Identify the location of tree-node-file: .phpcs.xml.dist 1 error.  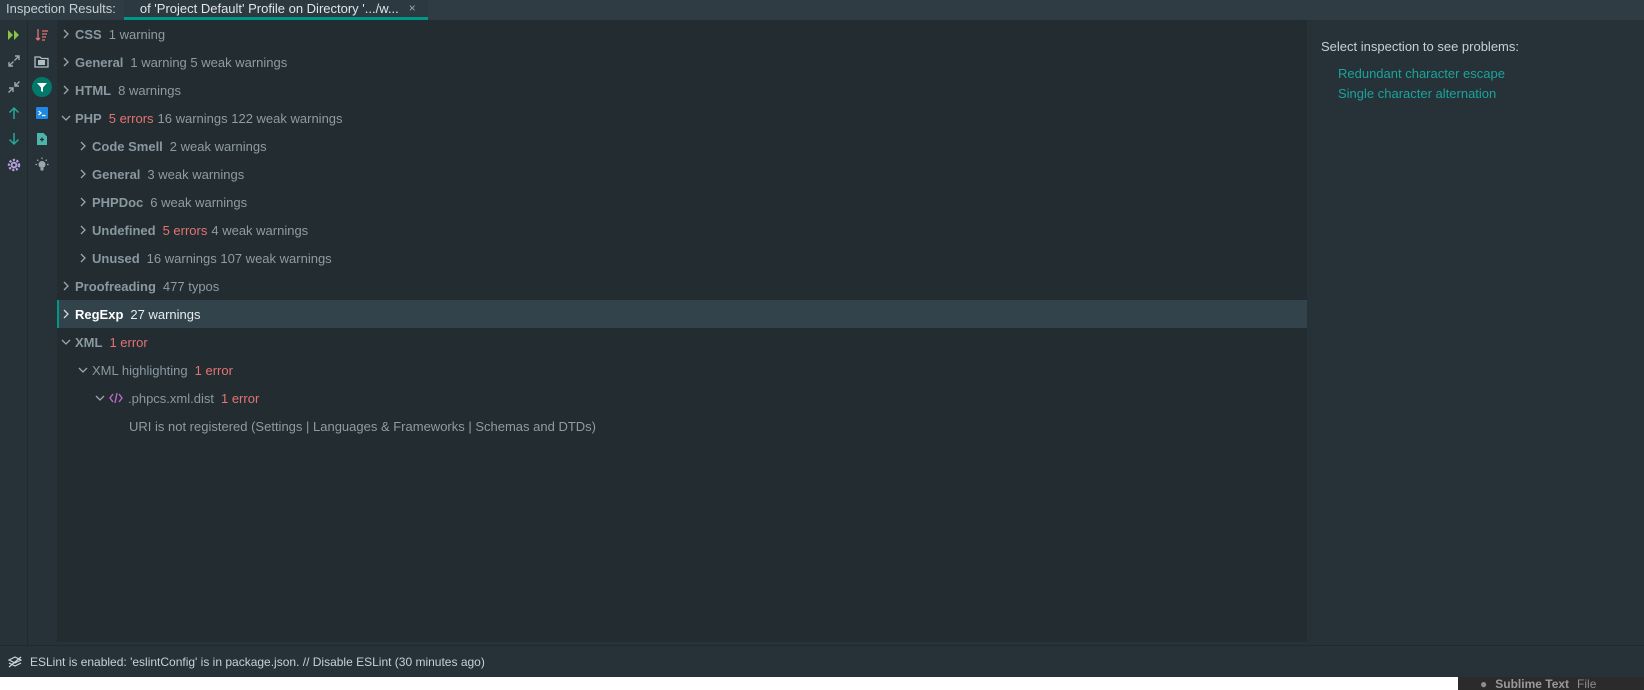
(682, 398).